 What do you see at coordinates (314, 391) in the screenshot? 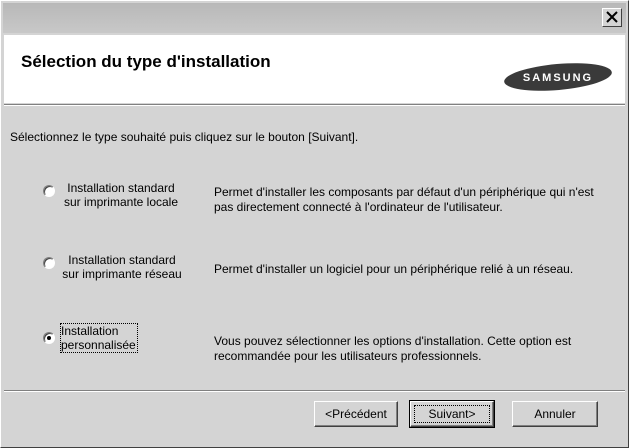
I see `footer-divider` at bounding box center [314, 391].